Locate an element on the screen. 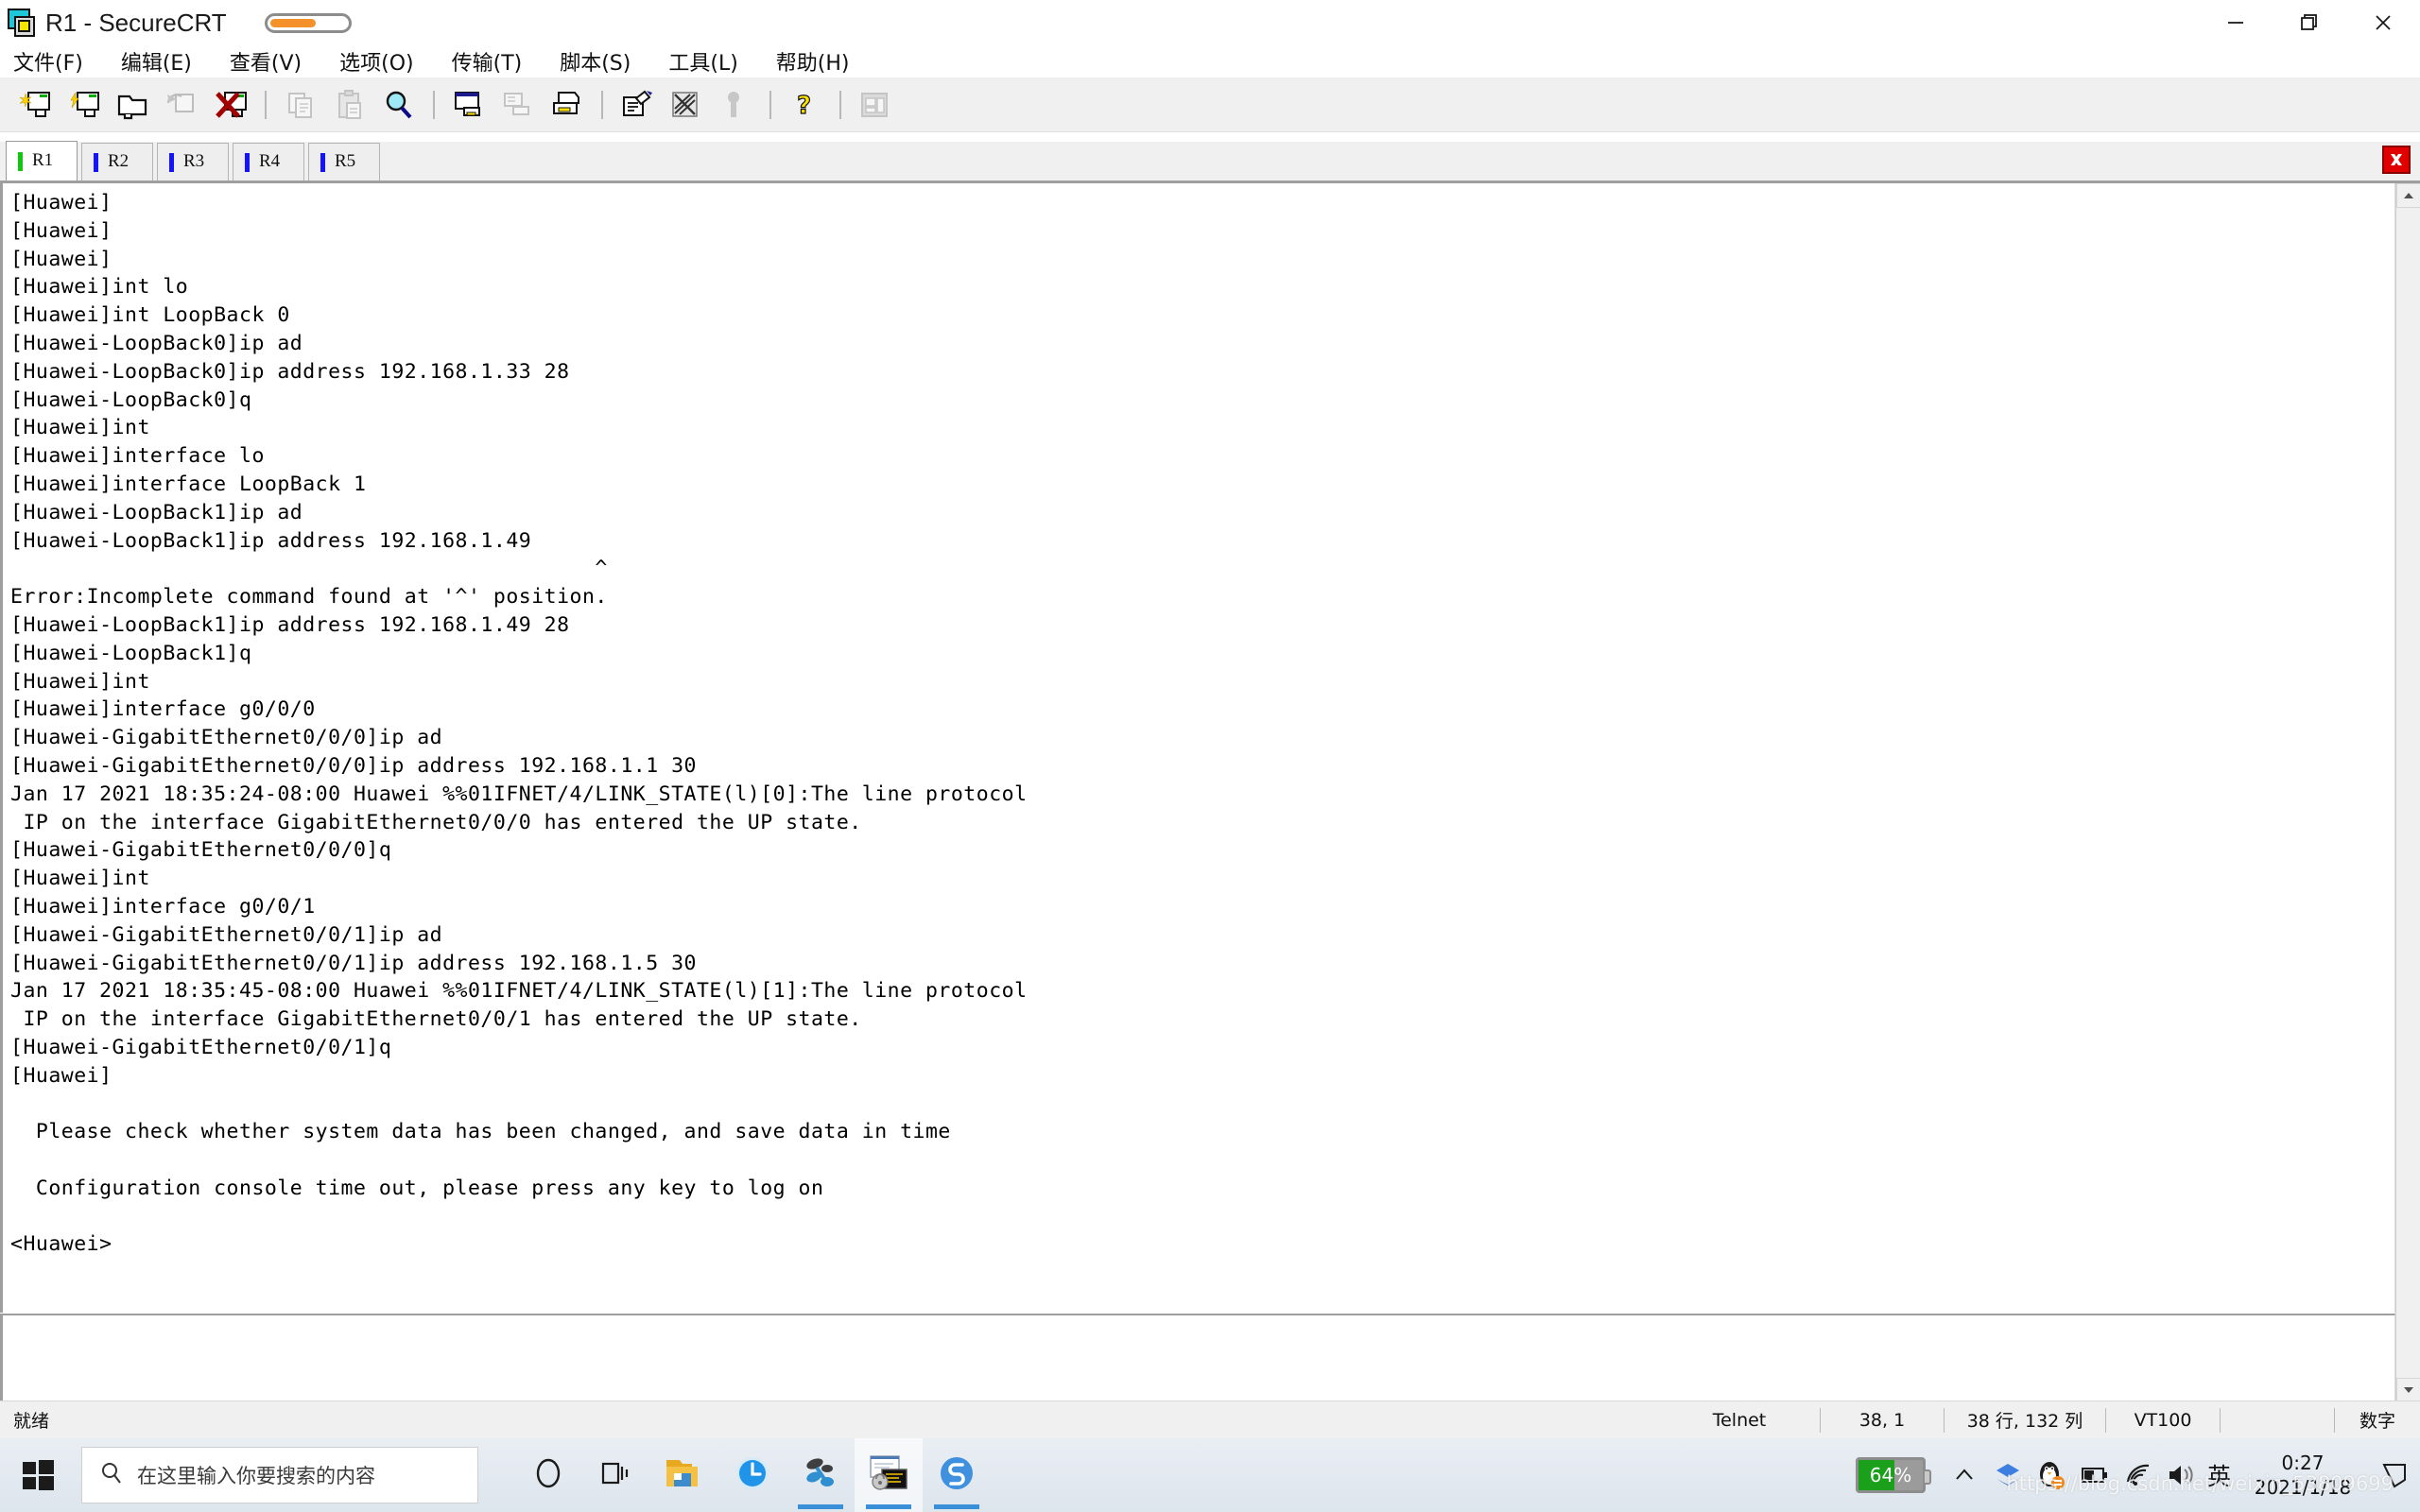  task-view-button is located at coordinates (616, 1475).